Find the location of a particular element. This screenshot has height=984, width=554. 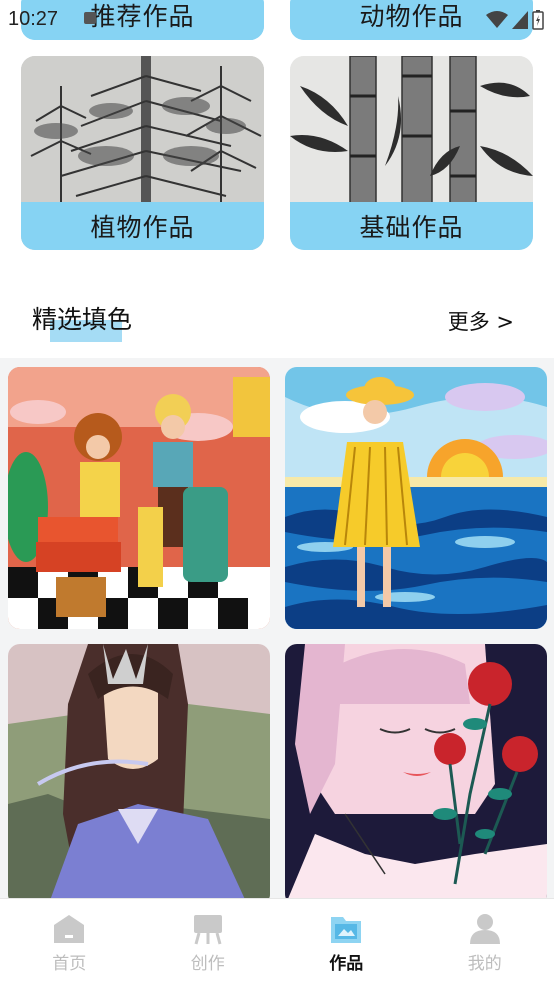

category-card-recommended: 推荐作品 is located at coordinates (142, 20).